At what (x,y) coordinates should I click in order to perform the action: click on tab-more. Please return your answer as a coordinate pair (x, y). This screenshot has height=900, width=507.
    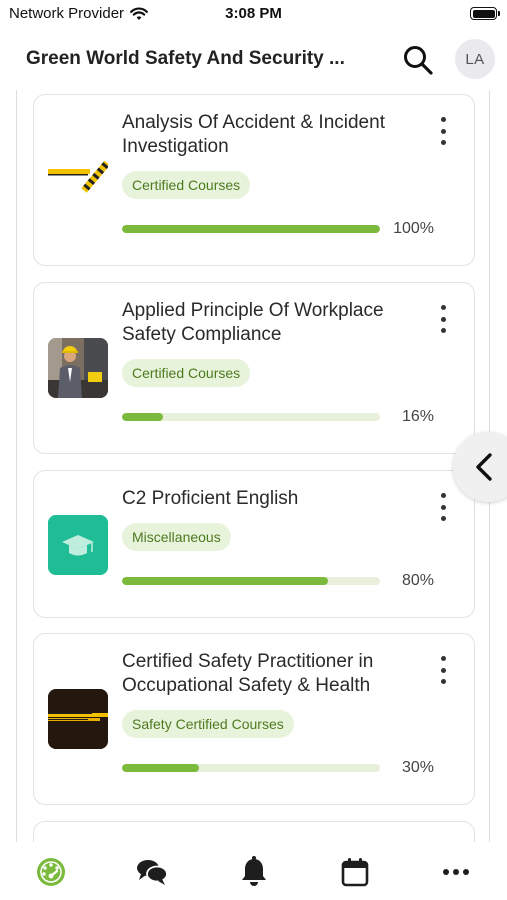
    Looking at the image, I should click on (456, 872).